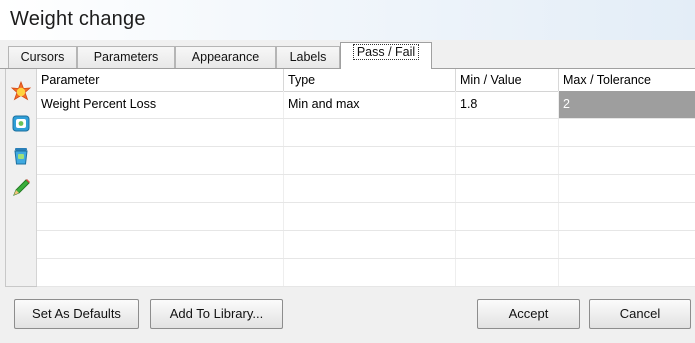 Image resolution: width=695 pixels, height=343 pixels. What do you see at coordinates (627, 104) in the screenshot?
I see `max-tolerance-cell: 2` at bounding box center [627, 104].